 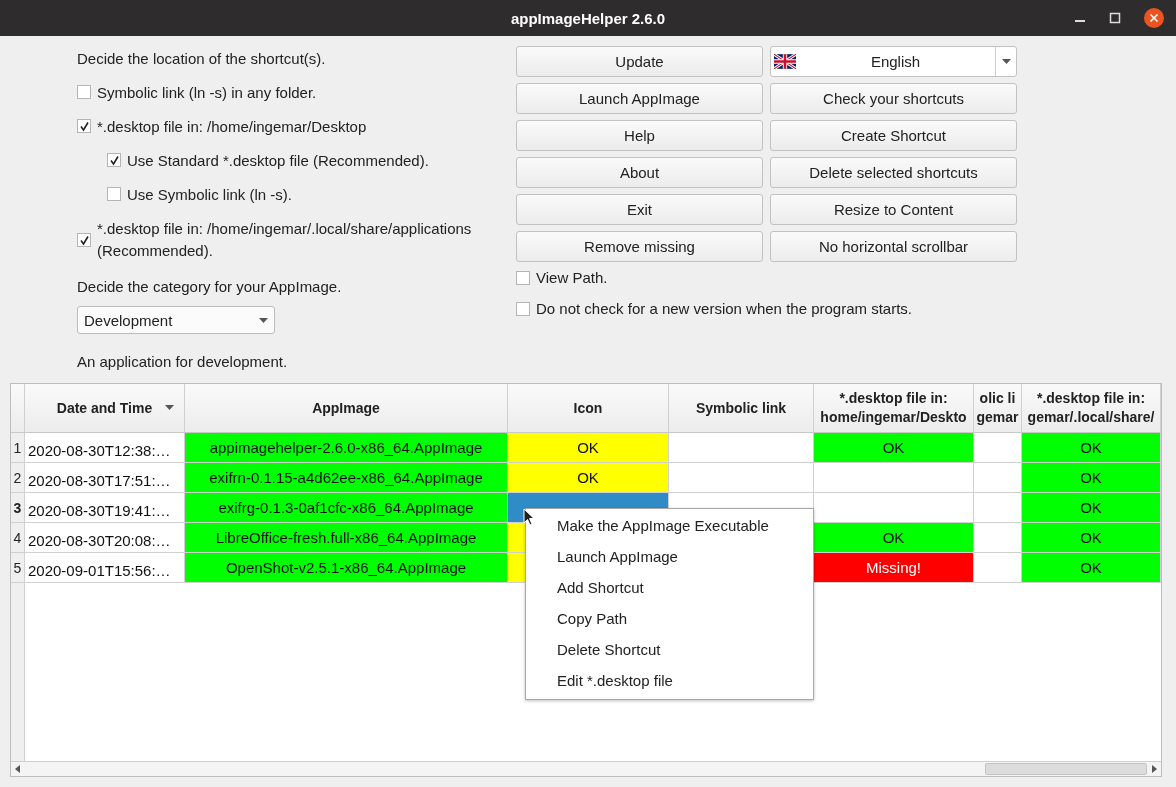 What do you see at coordinates (1154, 769) in the screenshot?
I see `right-arrow-icon` at bounding box center [1154, 769].